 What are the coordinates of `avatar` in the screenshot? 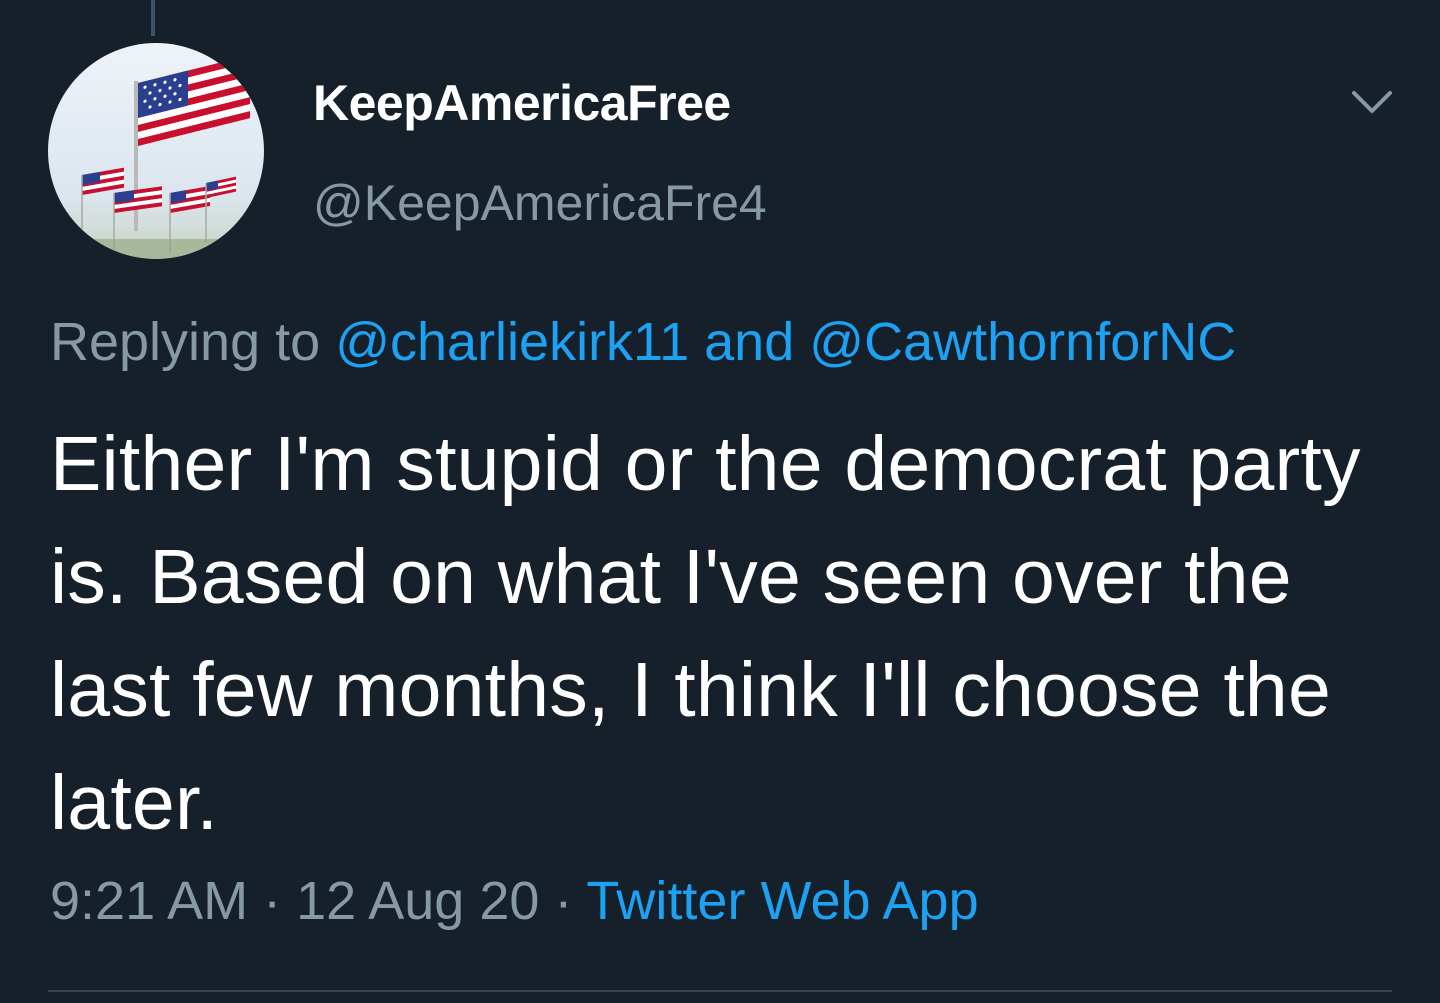 It's located at (156, 151).